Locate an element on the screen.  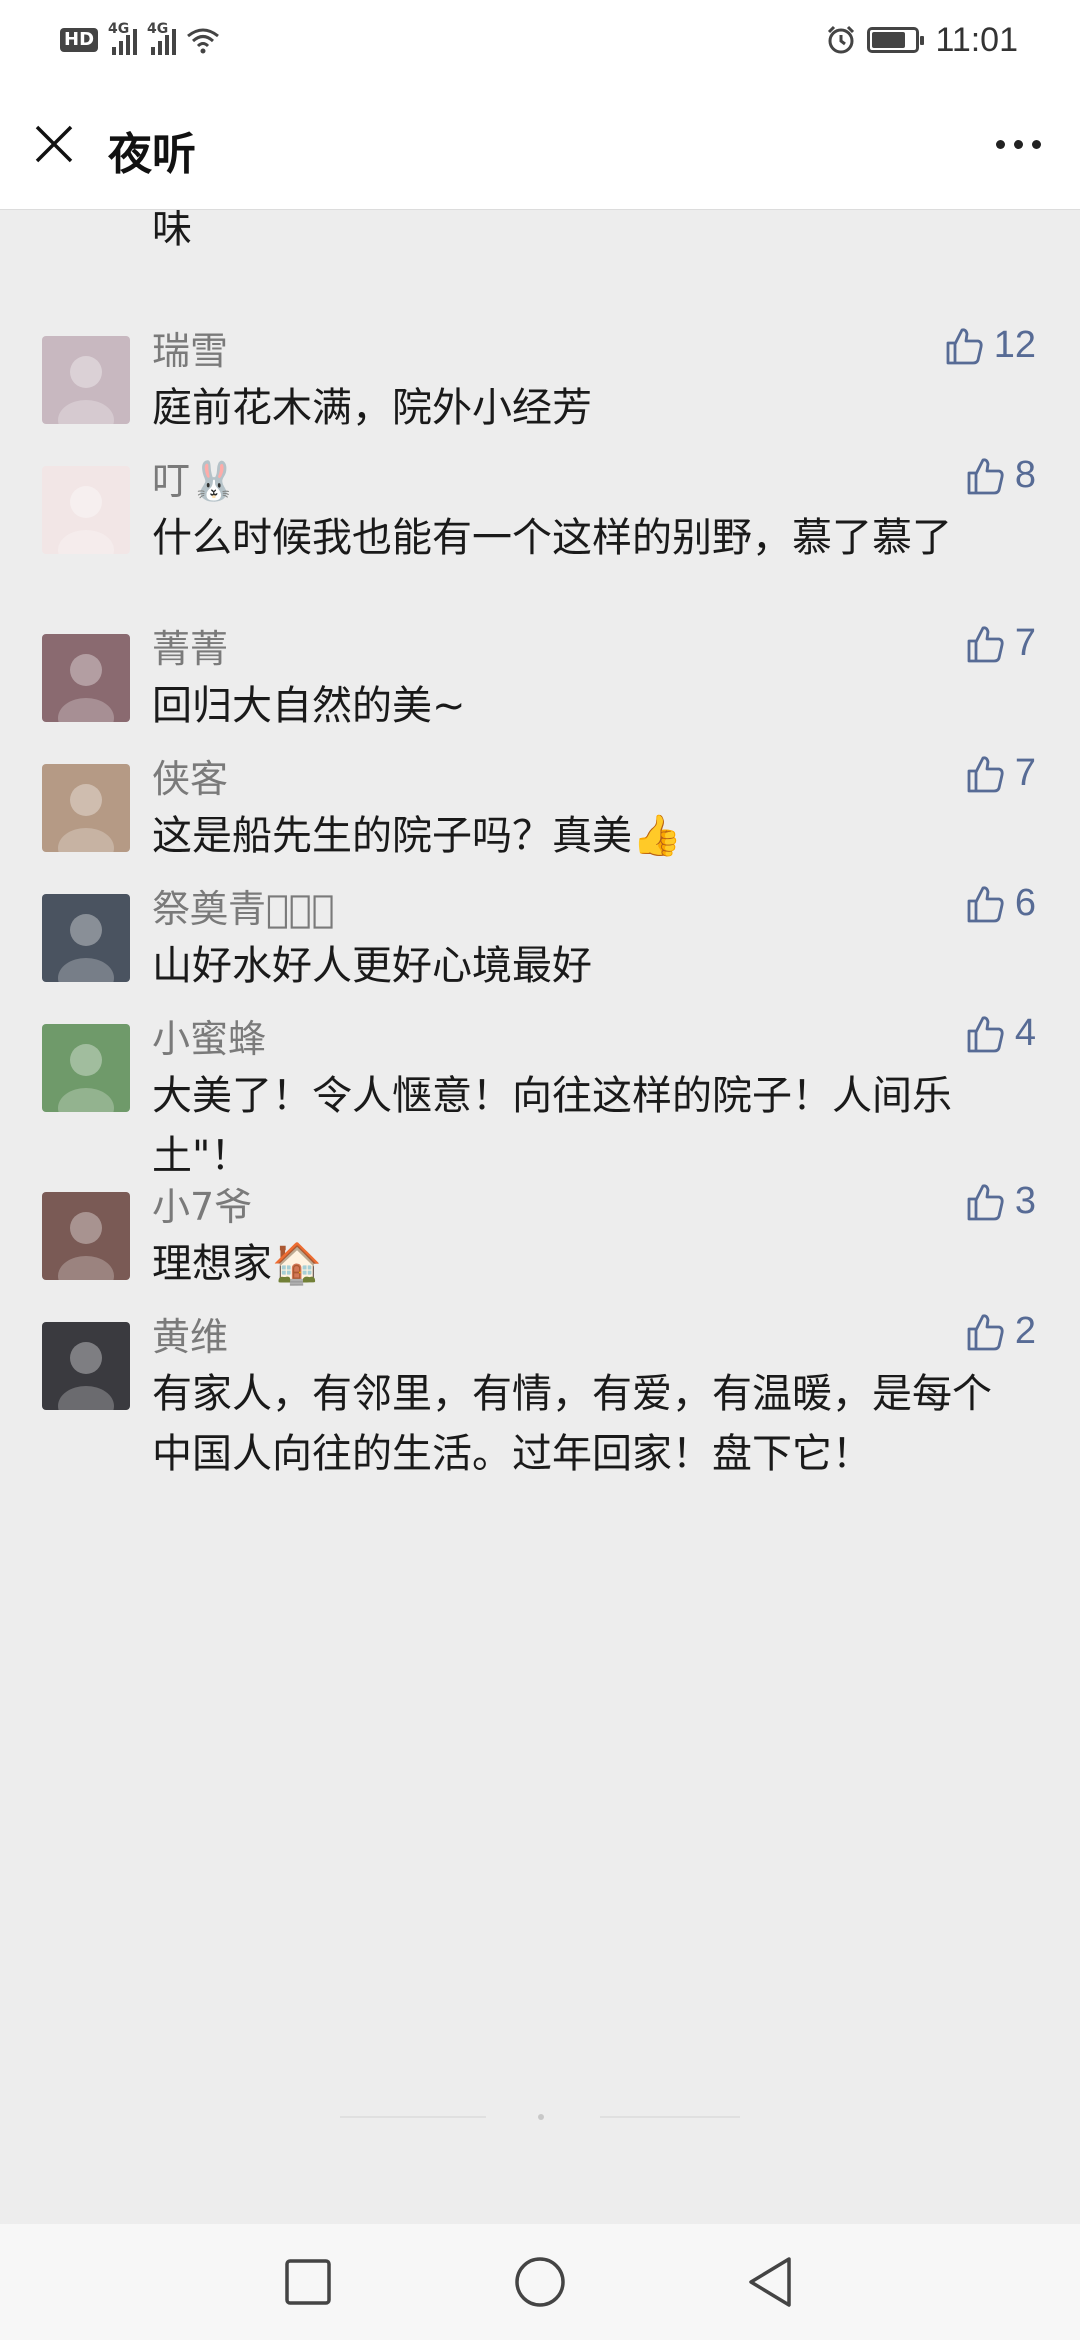
comment-text: 大美了！令人惬意！向往这样的院子！人间乐土"！ is located at coordinates (552, 1126).